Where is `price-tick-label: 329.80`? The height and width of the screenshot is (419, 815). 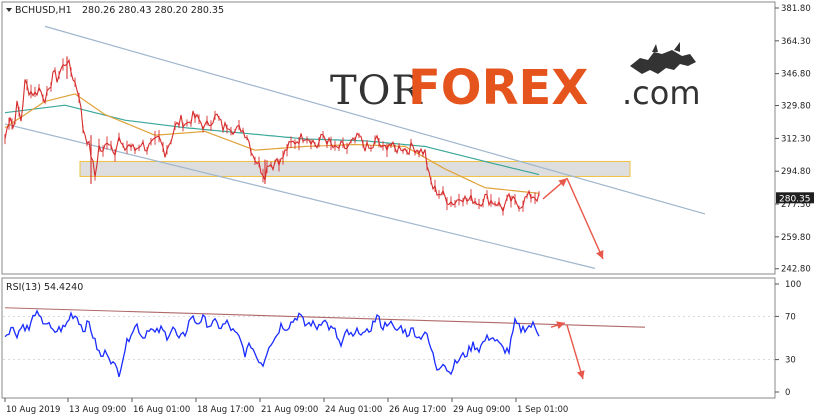
price-tick-label: 329.80 is located at coordinates (796, 107).